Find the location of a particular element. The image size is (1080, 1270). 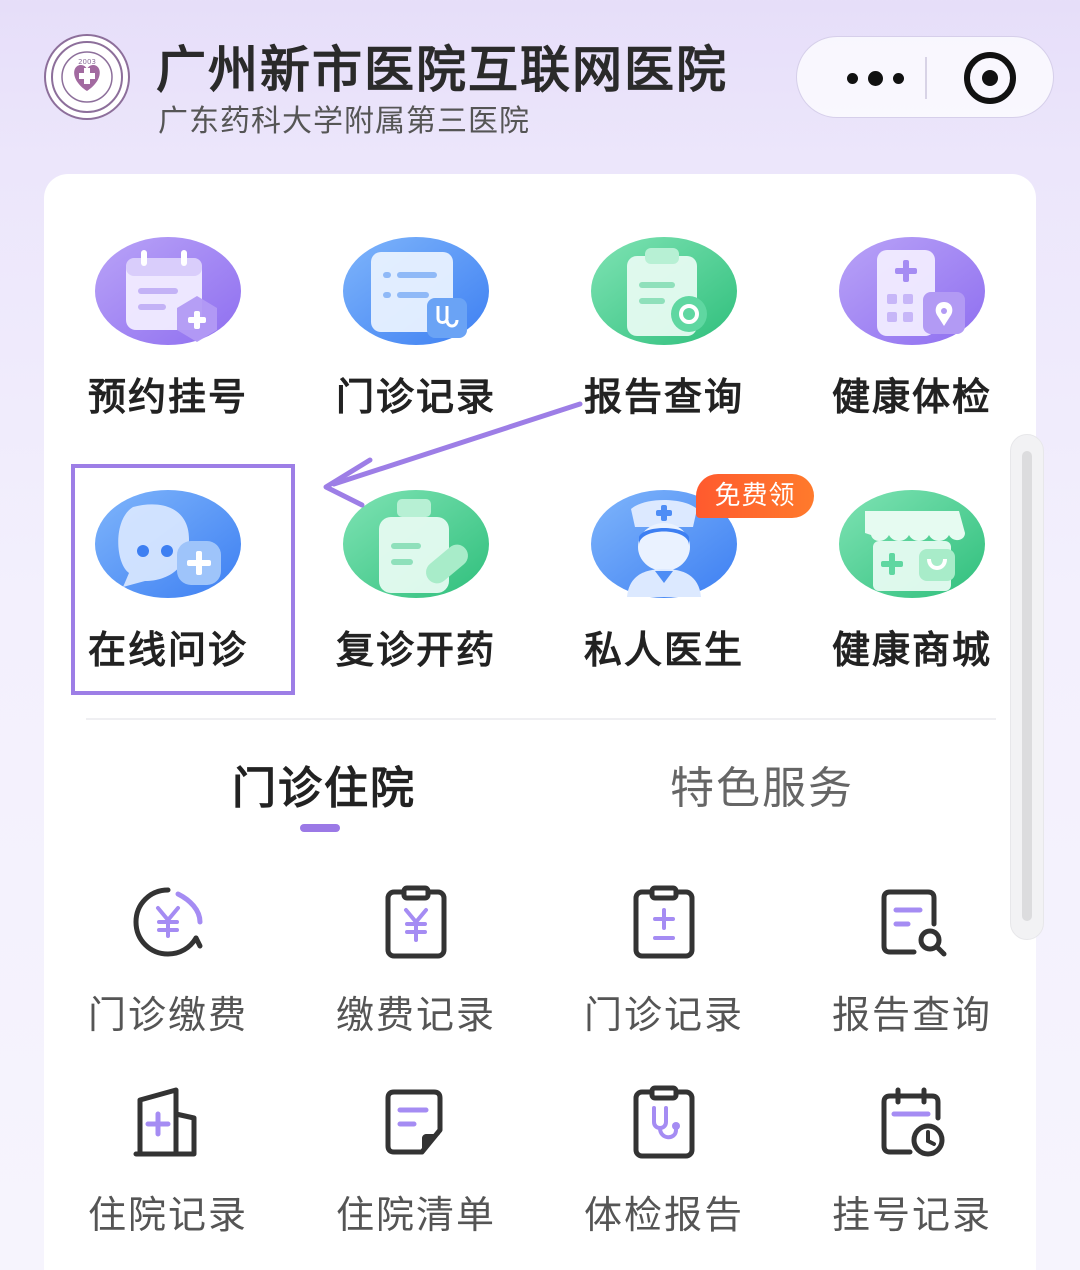

app-header: 2003 广州新市医院互联网医院 广东药科大学附属第三医院 is located at coordinates (540, 80).